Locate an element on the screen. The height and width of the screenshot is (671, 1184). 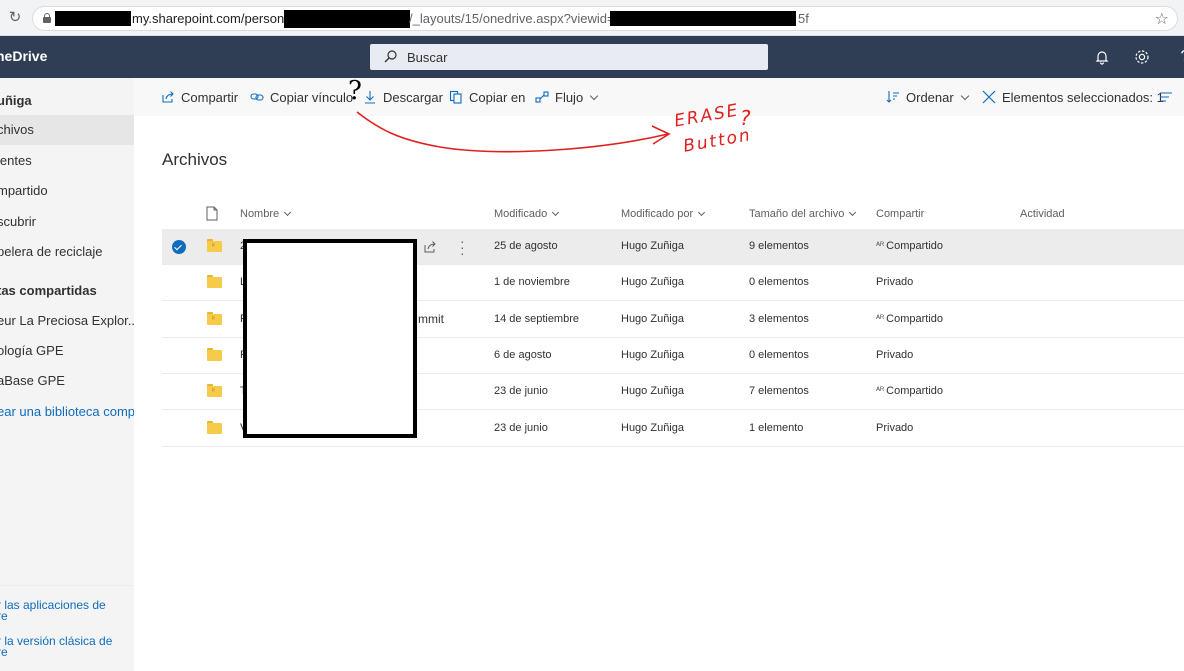
annotation-mark: ? is located at coordinates (746, 118).